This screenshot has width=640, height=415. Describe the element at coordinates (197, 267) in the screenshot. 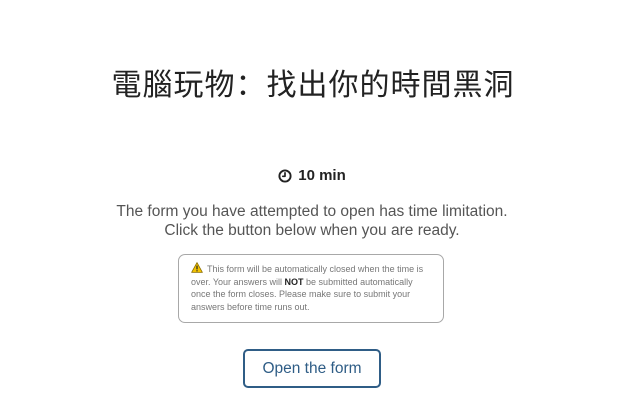

I see `warning-triangle-icon` at that location.